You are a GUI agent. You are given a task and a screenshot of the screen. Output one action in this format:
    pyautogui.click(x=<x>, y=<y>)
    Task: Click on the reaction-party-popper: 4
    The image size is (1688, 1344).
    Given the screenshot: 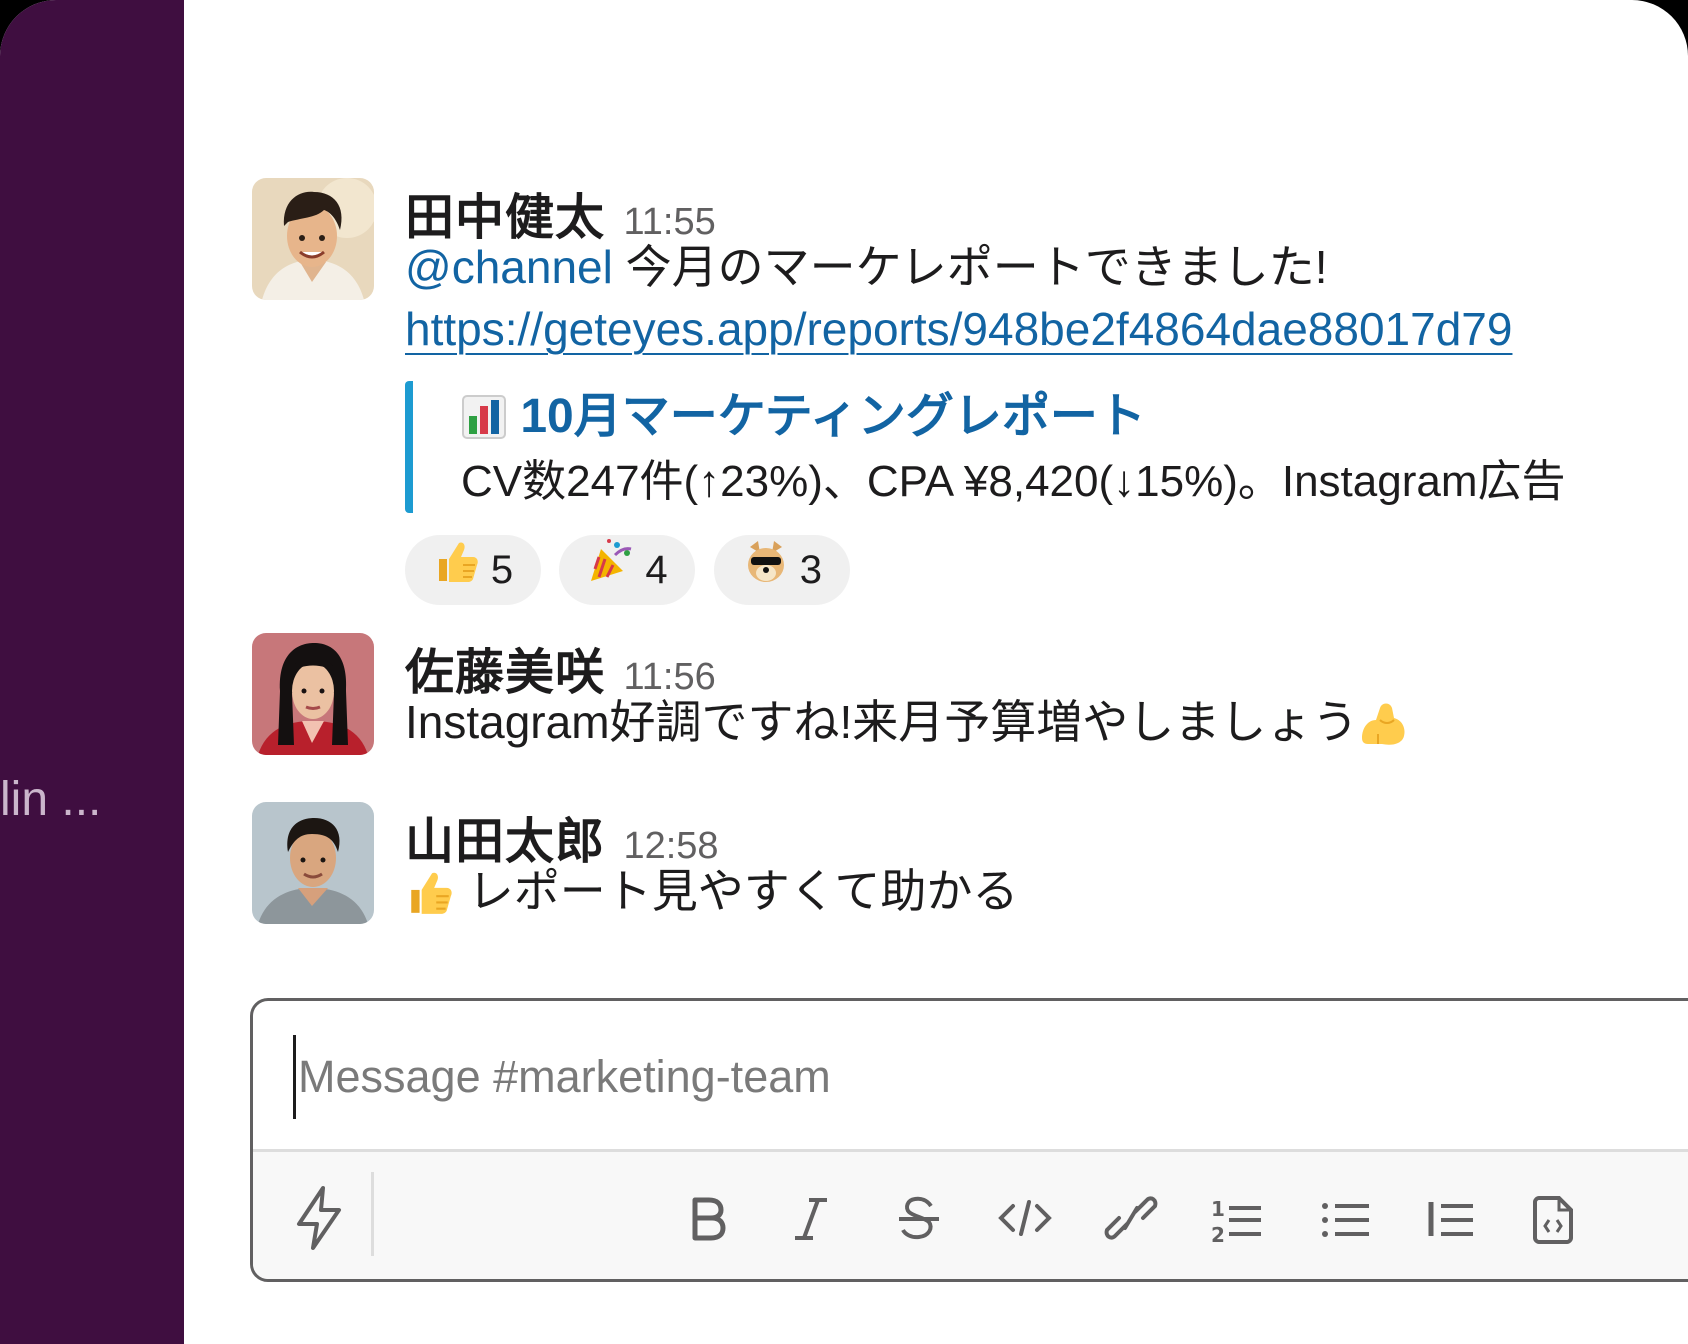 What is the action you would take?
    pyautogui.click(x=627, y=571)
    